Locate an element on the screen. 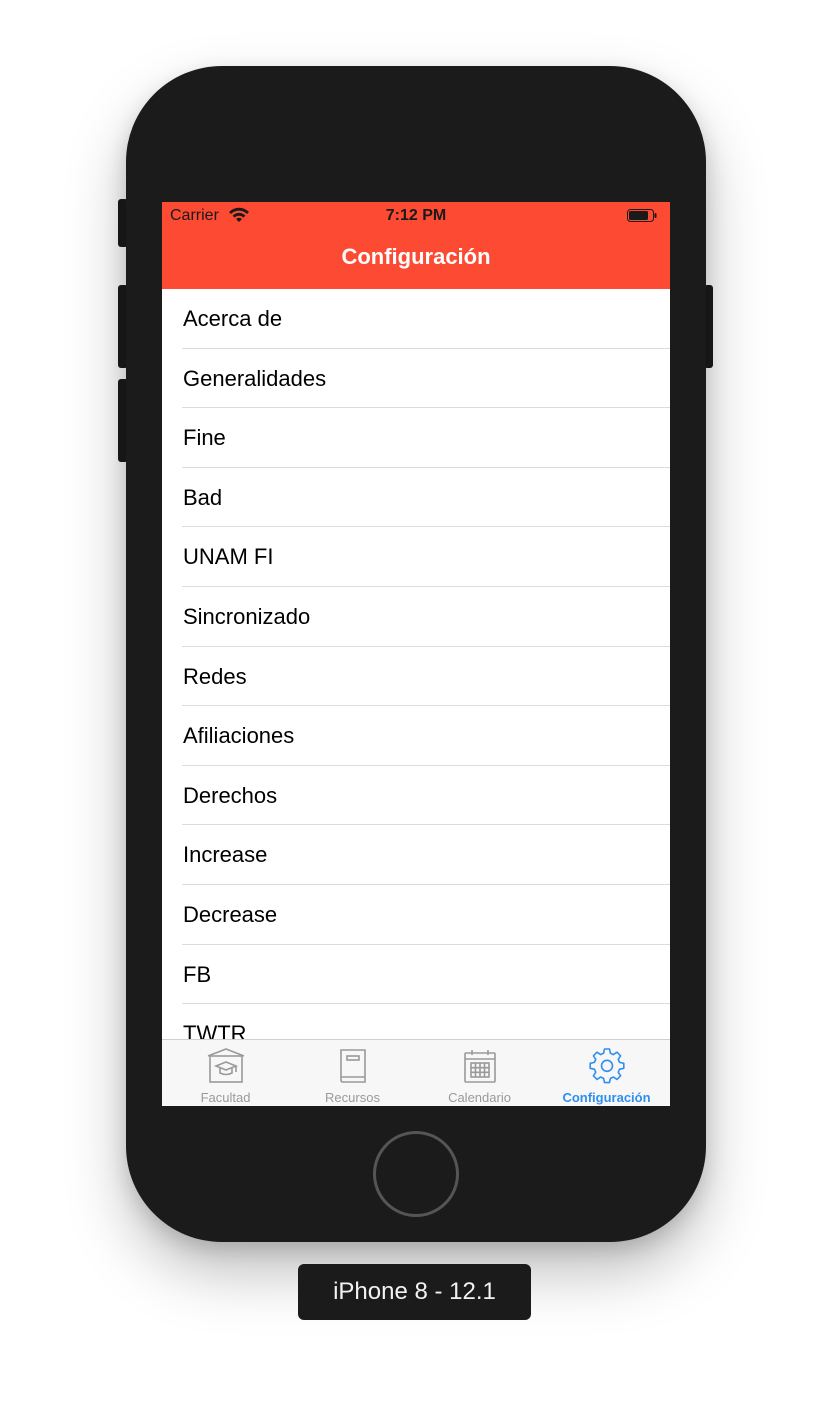  navigation-bar: Carrier 7:12 PM Configuración is located at coordinates (416, 245).